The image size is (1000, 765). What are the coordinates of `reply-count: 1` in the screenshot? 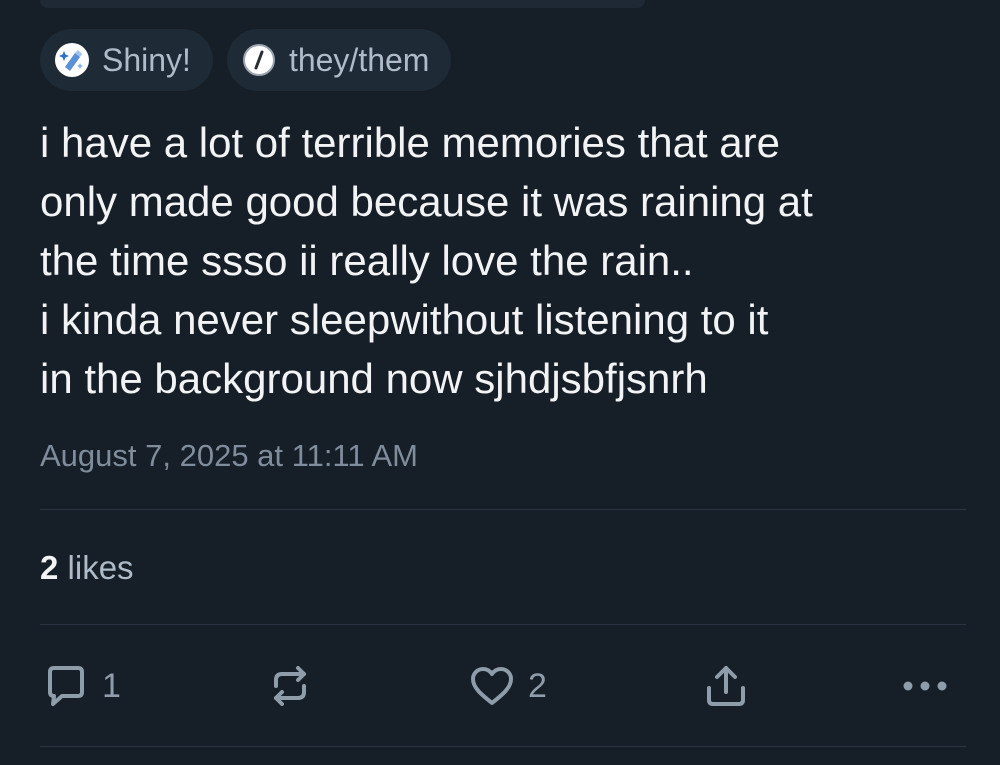 It's located at (111, 685).